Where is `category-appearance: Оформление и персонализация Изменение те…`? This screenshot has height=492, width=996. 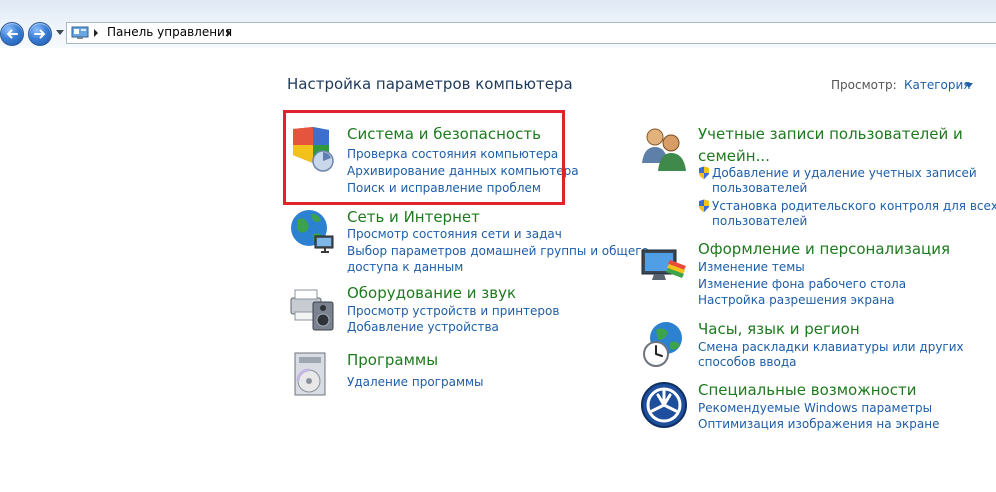
category-appearance: Оформление и персонализация Изменение те… is located at coordinates (815, 275).